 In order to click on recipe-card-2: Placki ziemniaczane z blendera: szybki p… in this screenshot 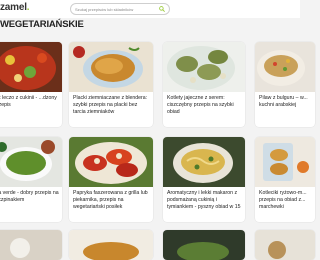, I will do `click(111, 84)`.